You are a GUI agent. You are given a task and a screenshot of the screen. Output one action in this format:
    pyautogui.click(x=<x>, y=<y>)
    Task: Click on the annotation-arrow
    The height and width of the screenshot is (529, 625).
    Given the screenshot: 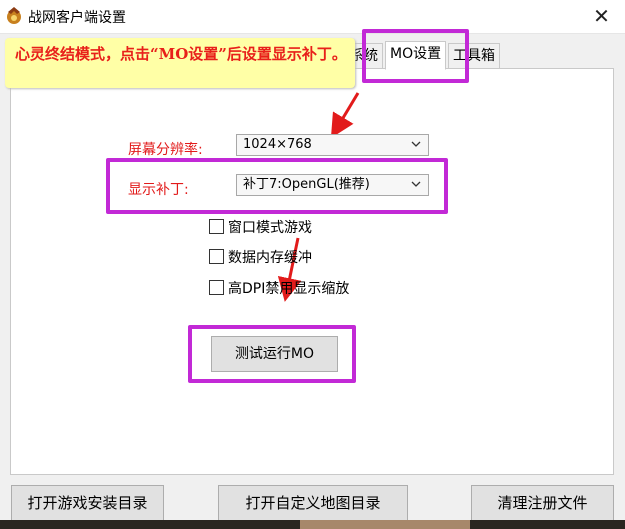 What is the action you would take?
    pyautogui.click(x=318, y=197)
    